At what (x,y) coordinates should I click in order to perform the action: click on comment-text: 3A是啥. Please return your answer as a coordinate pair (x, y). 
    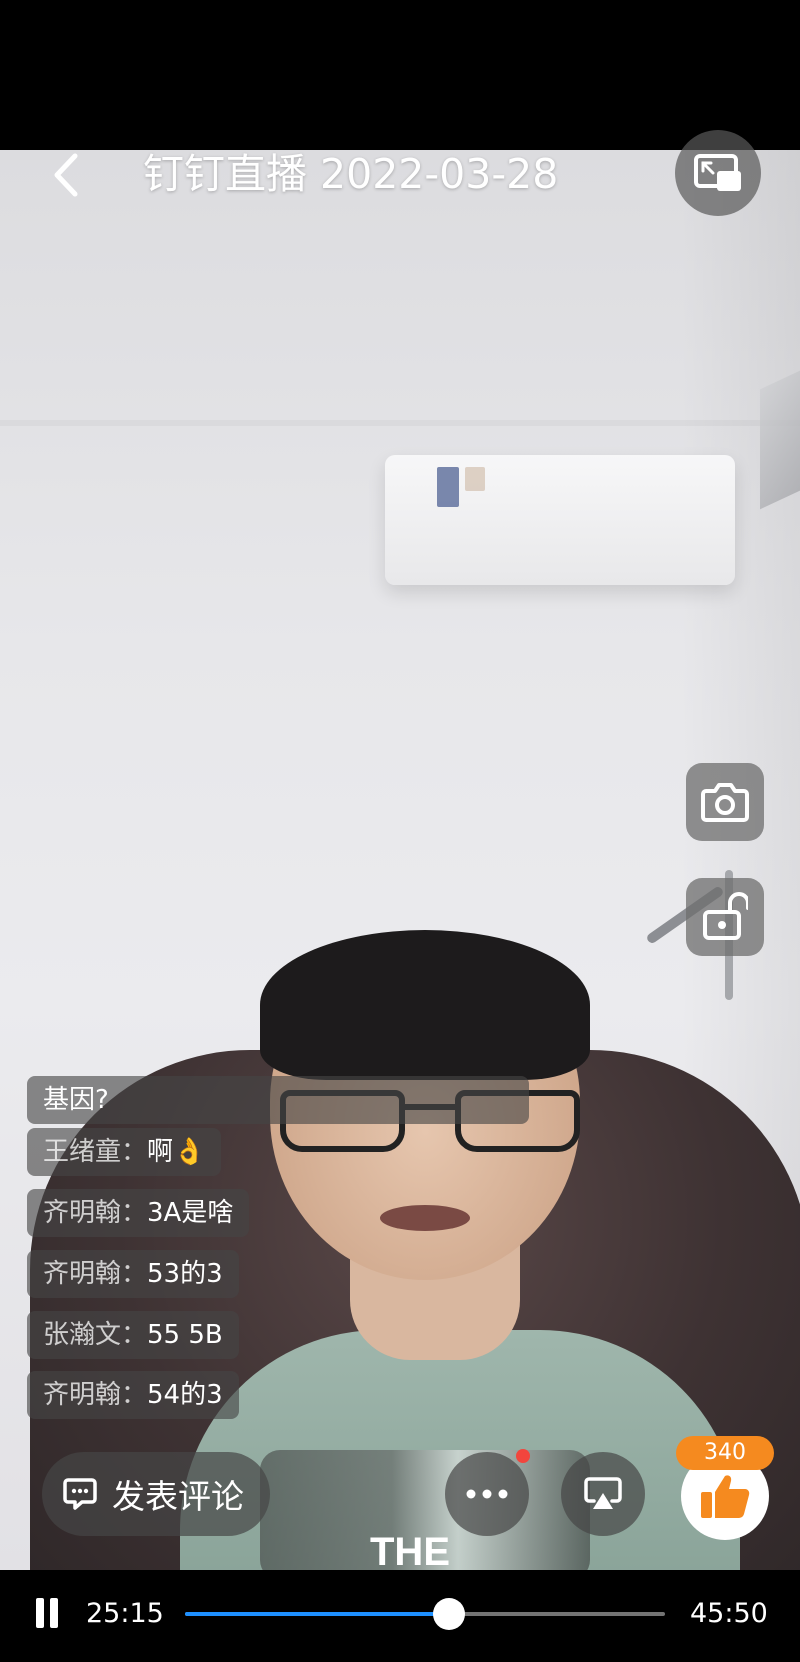
    Looking at the image, I should click on (190, 1213).